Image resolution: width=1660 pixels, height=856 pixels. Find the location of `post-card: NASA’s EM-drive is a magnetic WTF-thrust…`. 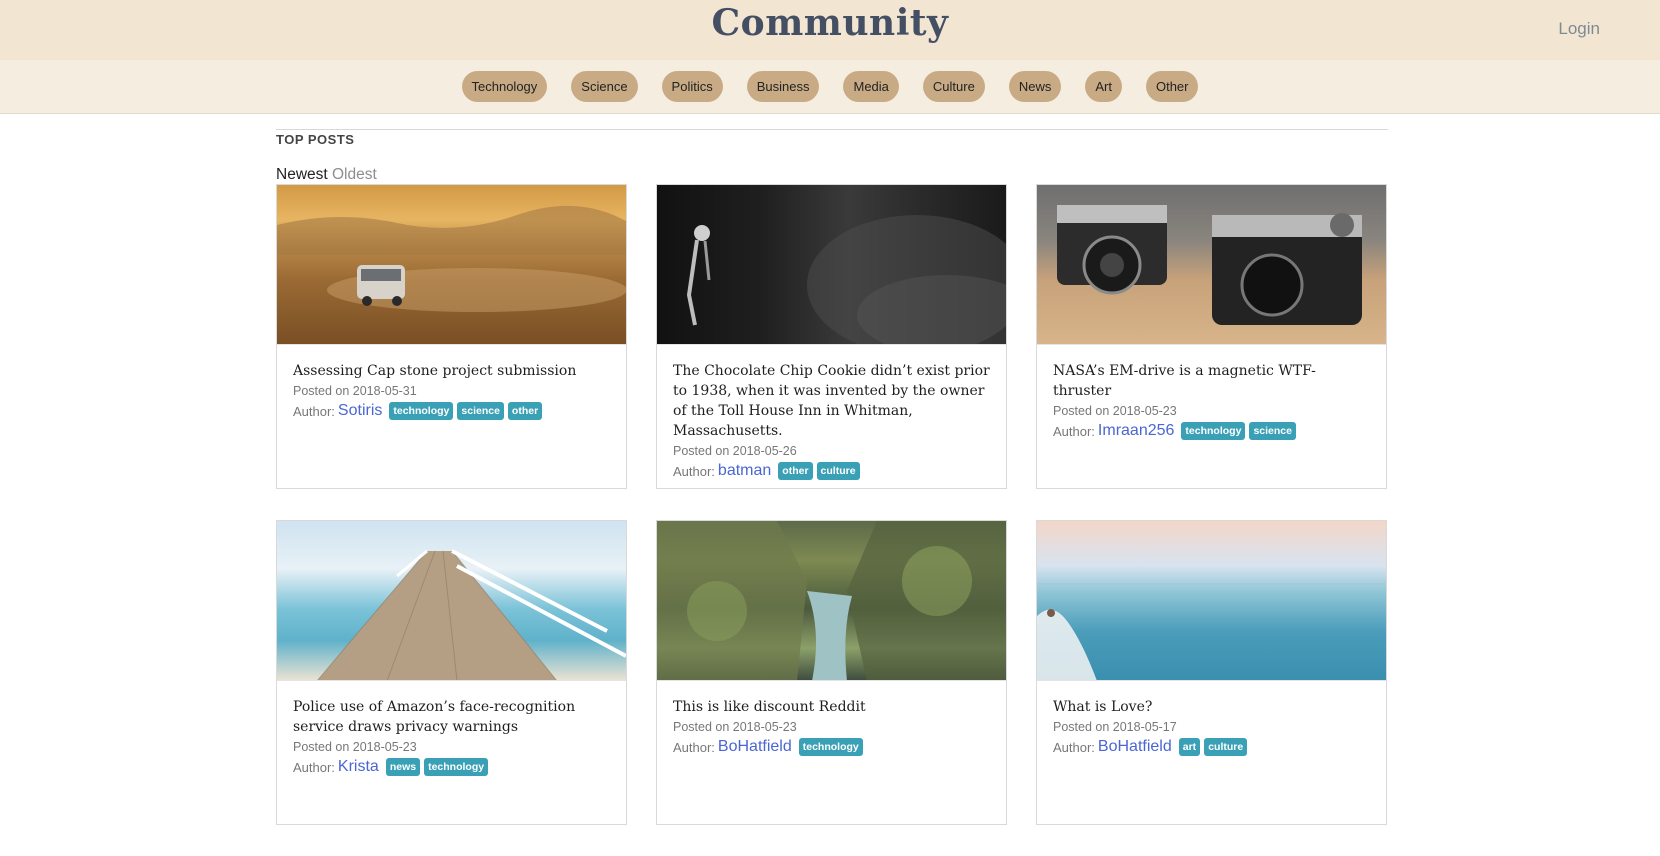

post-card: NASA’s EM-drive is a magnetic WTF-thrust… is located at coordinates (1211, 336).